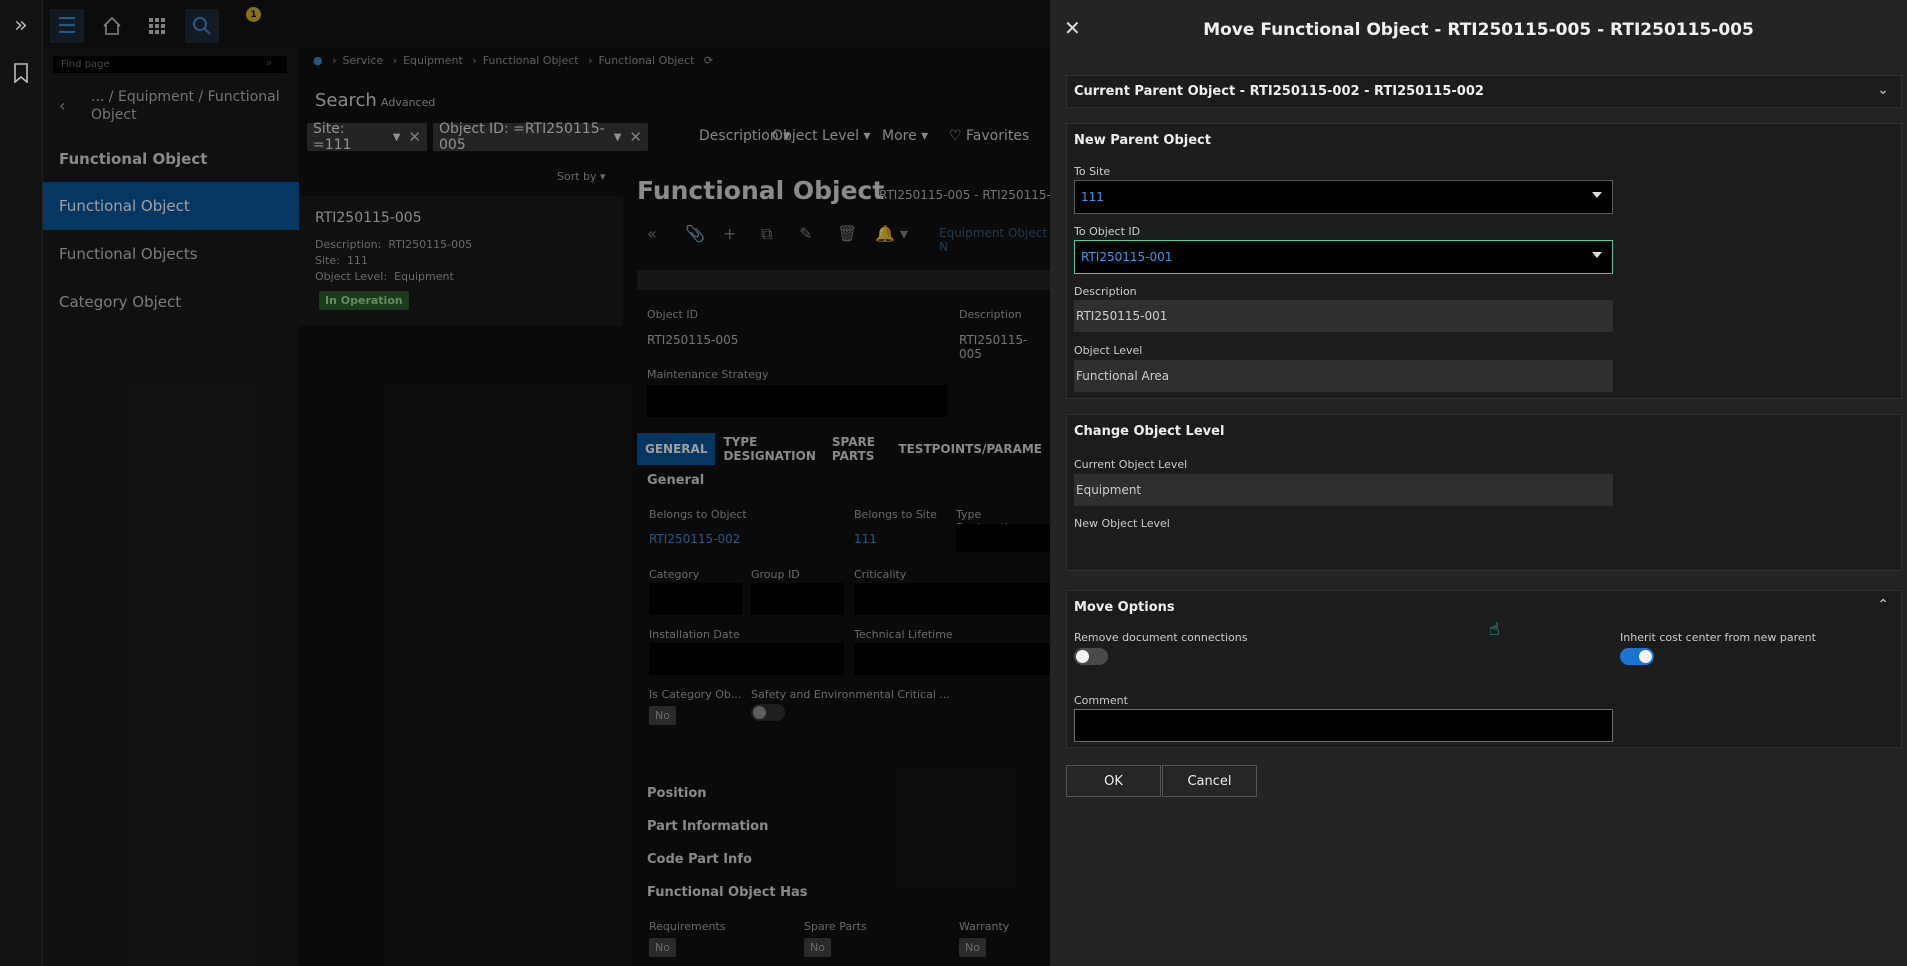 This screenshot has height=966, width=1907. I want to click on left-rail: », so click(21, 483).